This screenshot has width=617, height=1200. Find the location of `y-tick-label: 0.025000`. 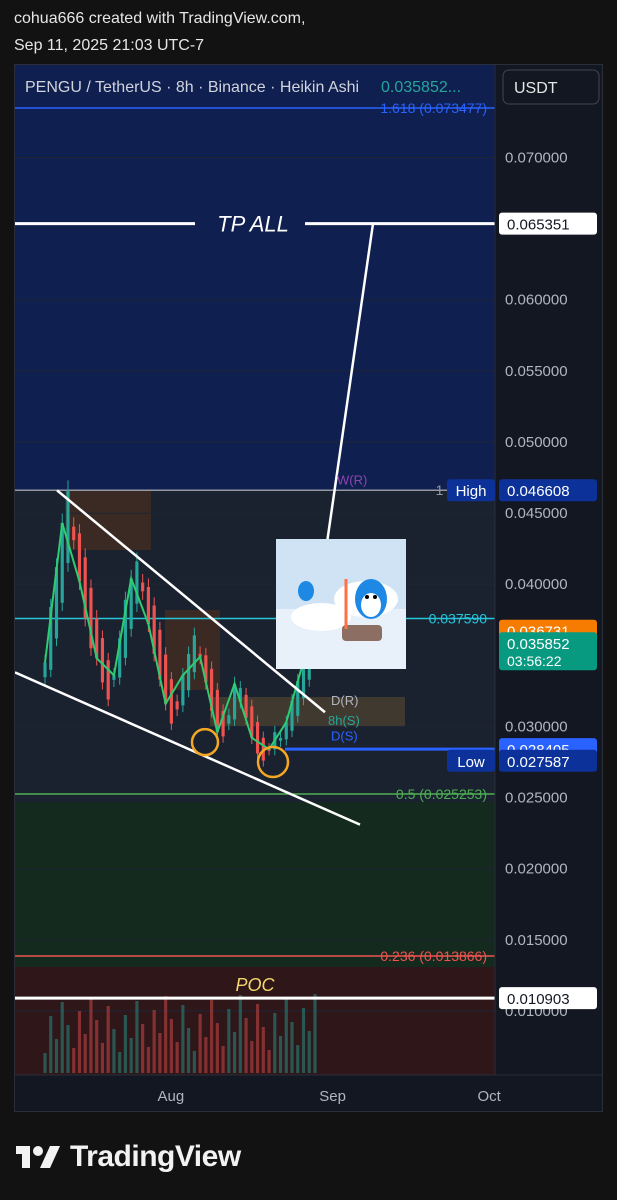

y-tick-label: 0.025000 is located at coordinates (536, 798).